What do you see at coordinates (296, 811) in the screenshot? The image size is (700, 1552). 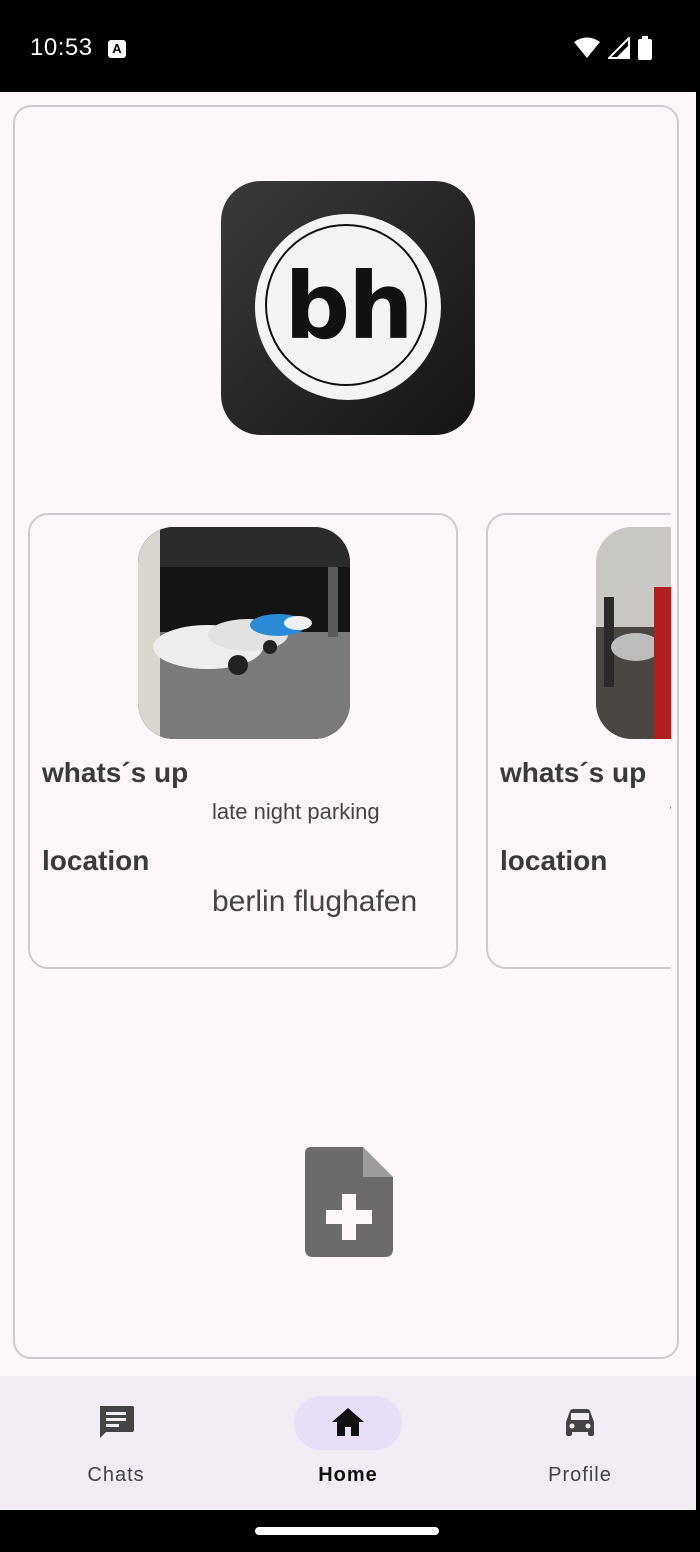 I see `whats-up-value: late night parking` at bounding box center [296, 811].